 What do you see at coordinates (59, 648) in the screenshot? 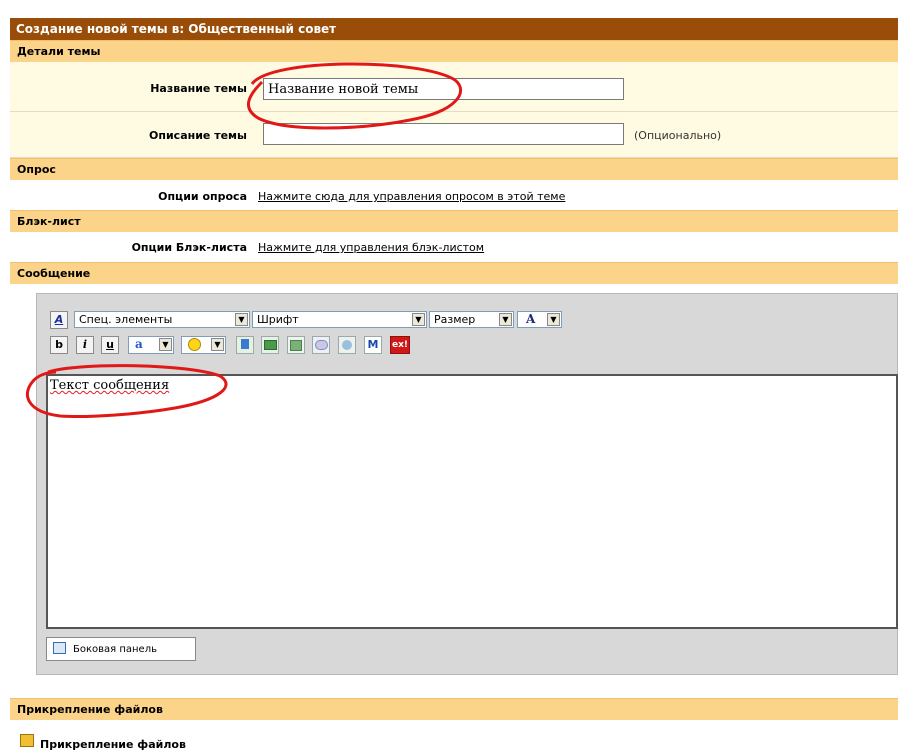
I see `panel-icon` at bounding box center [59, 648].